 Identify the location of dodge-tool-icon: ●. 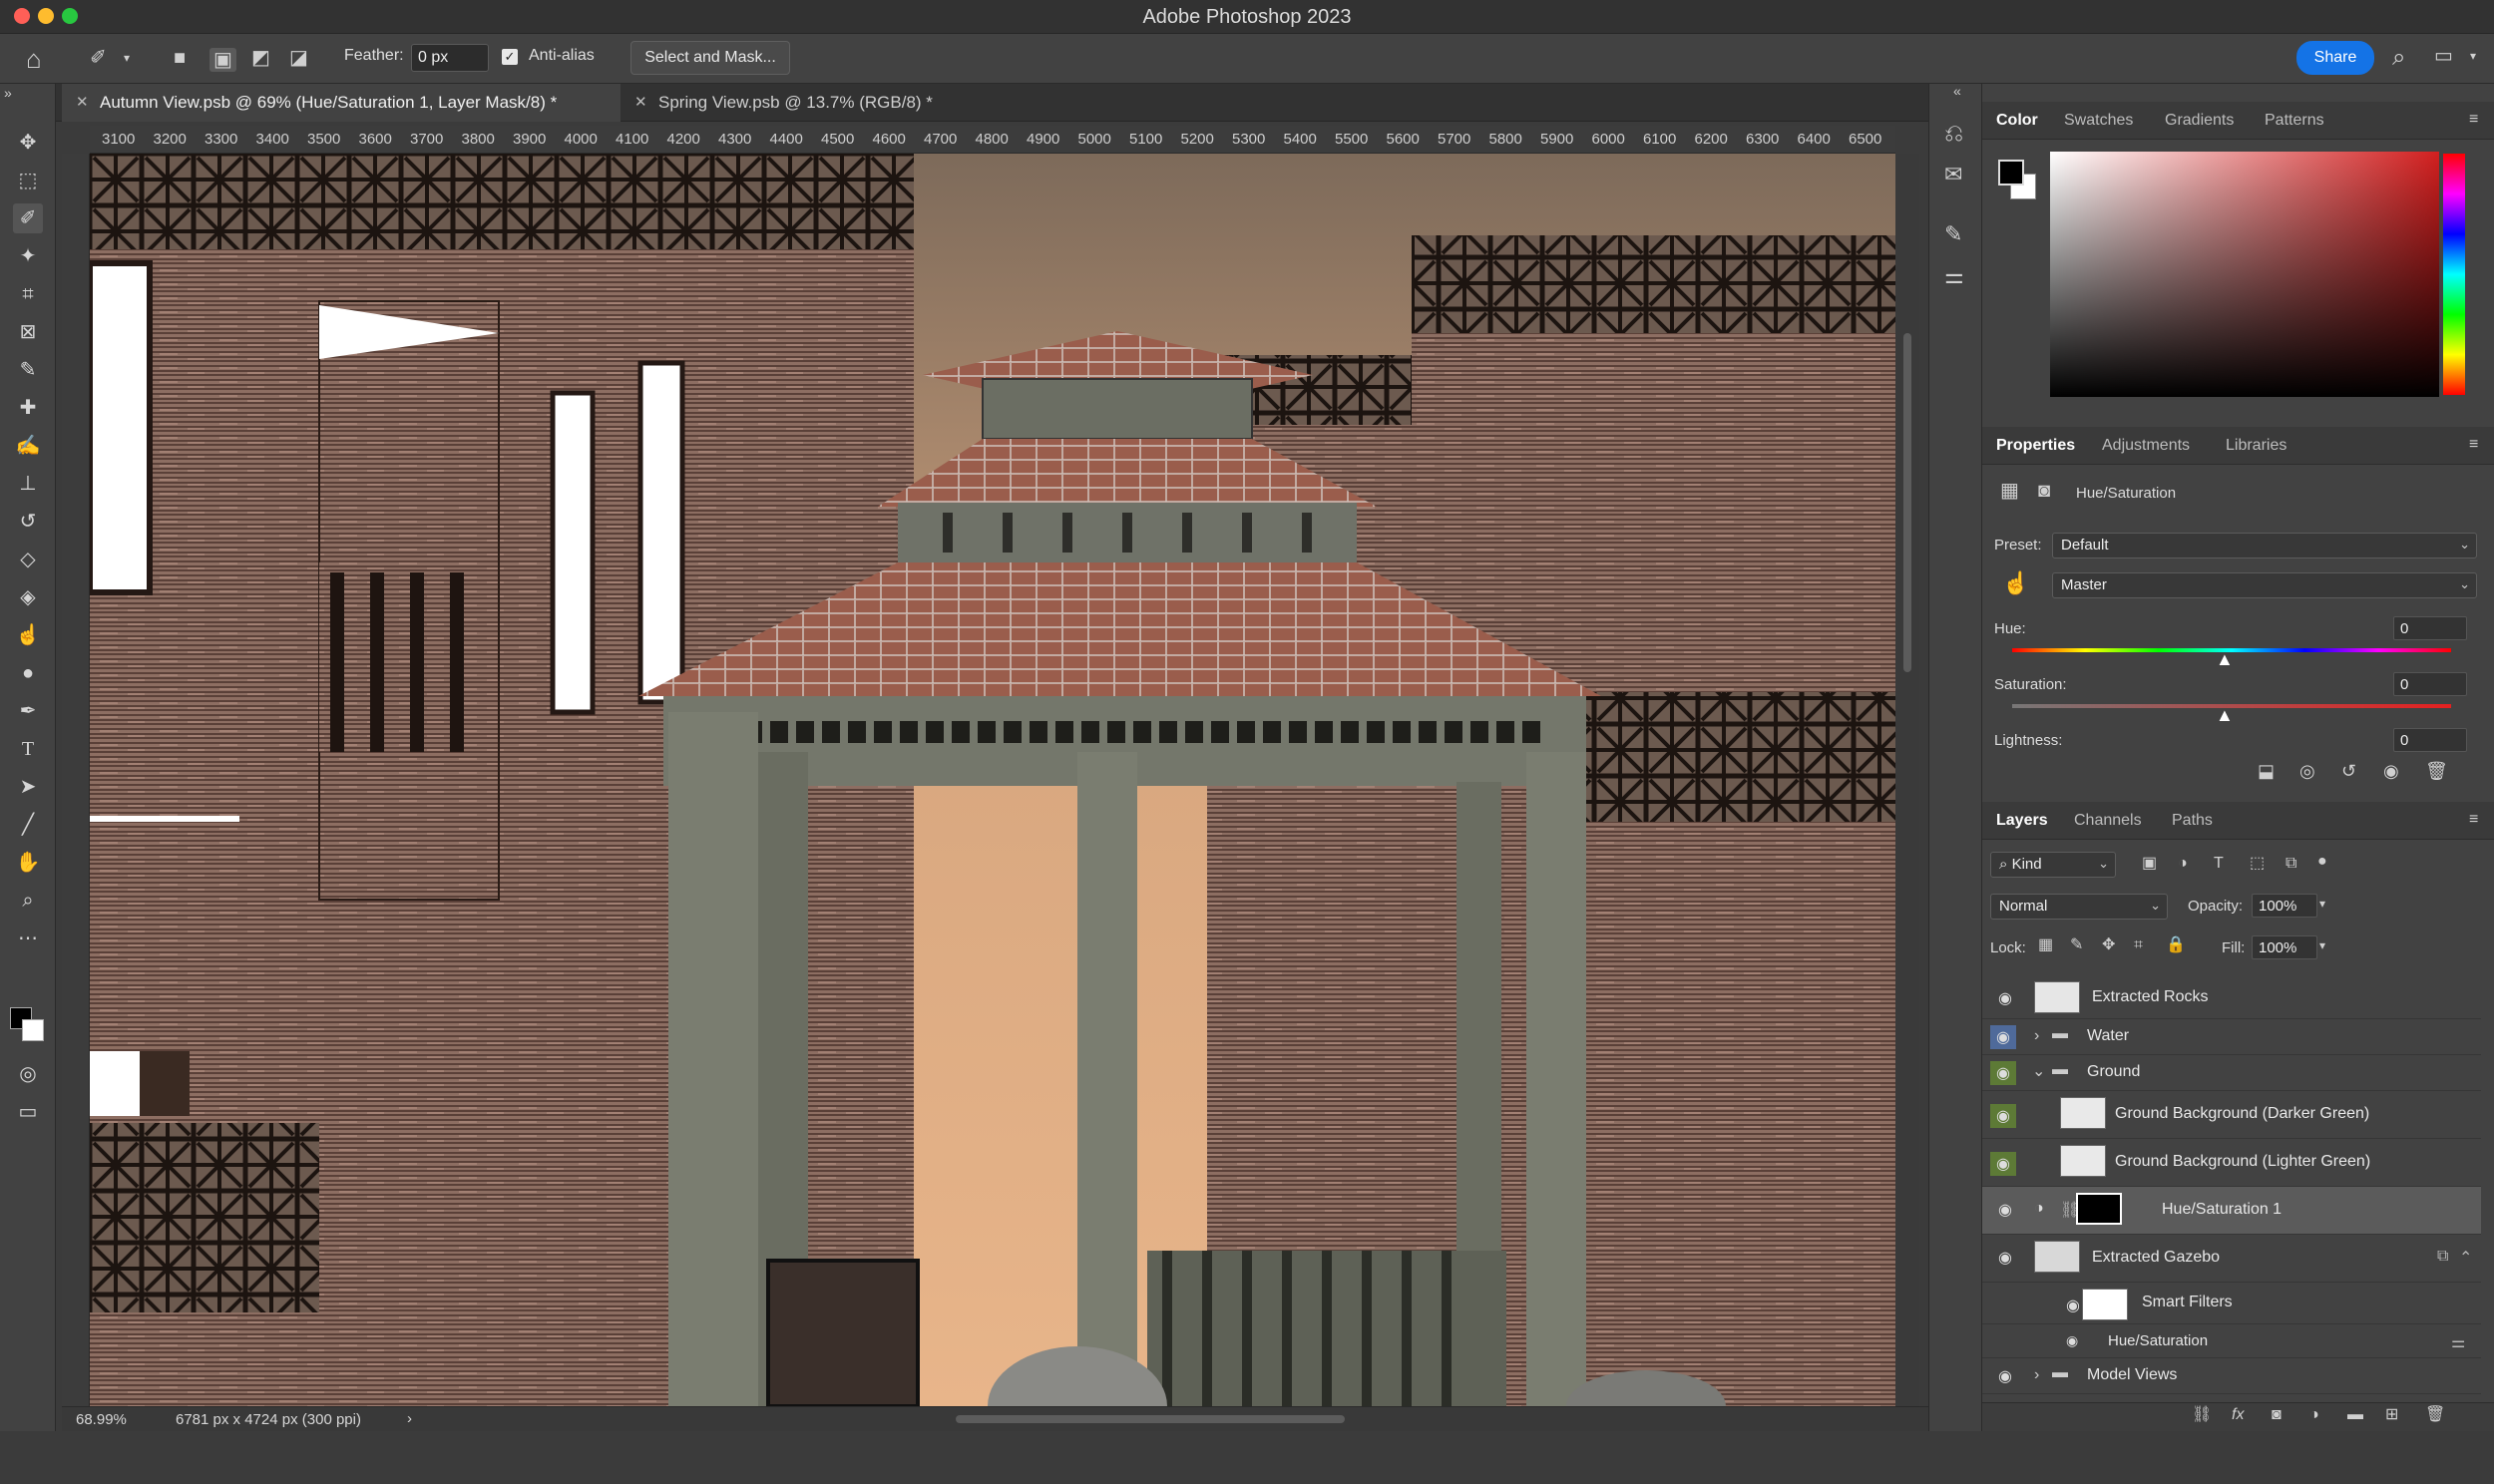
(28, 673).